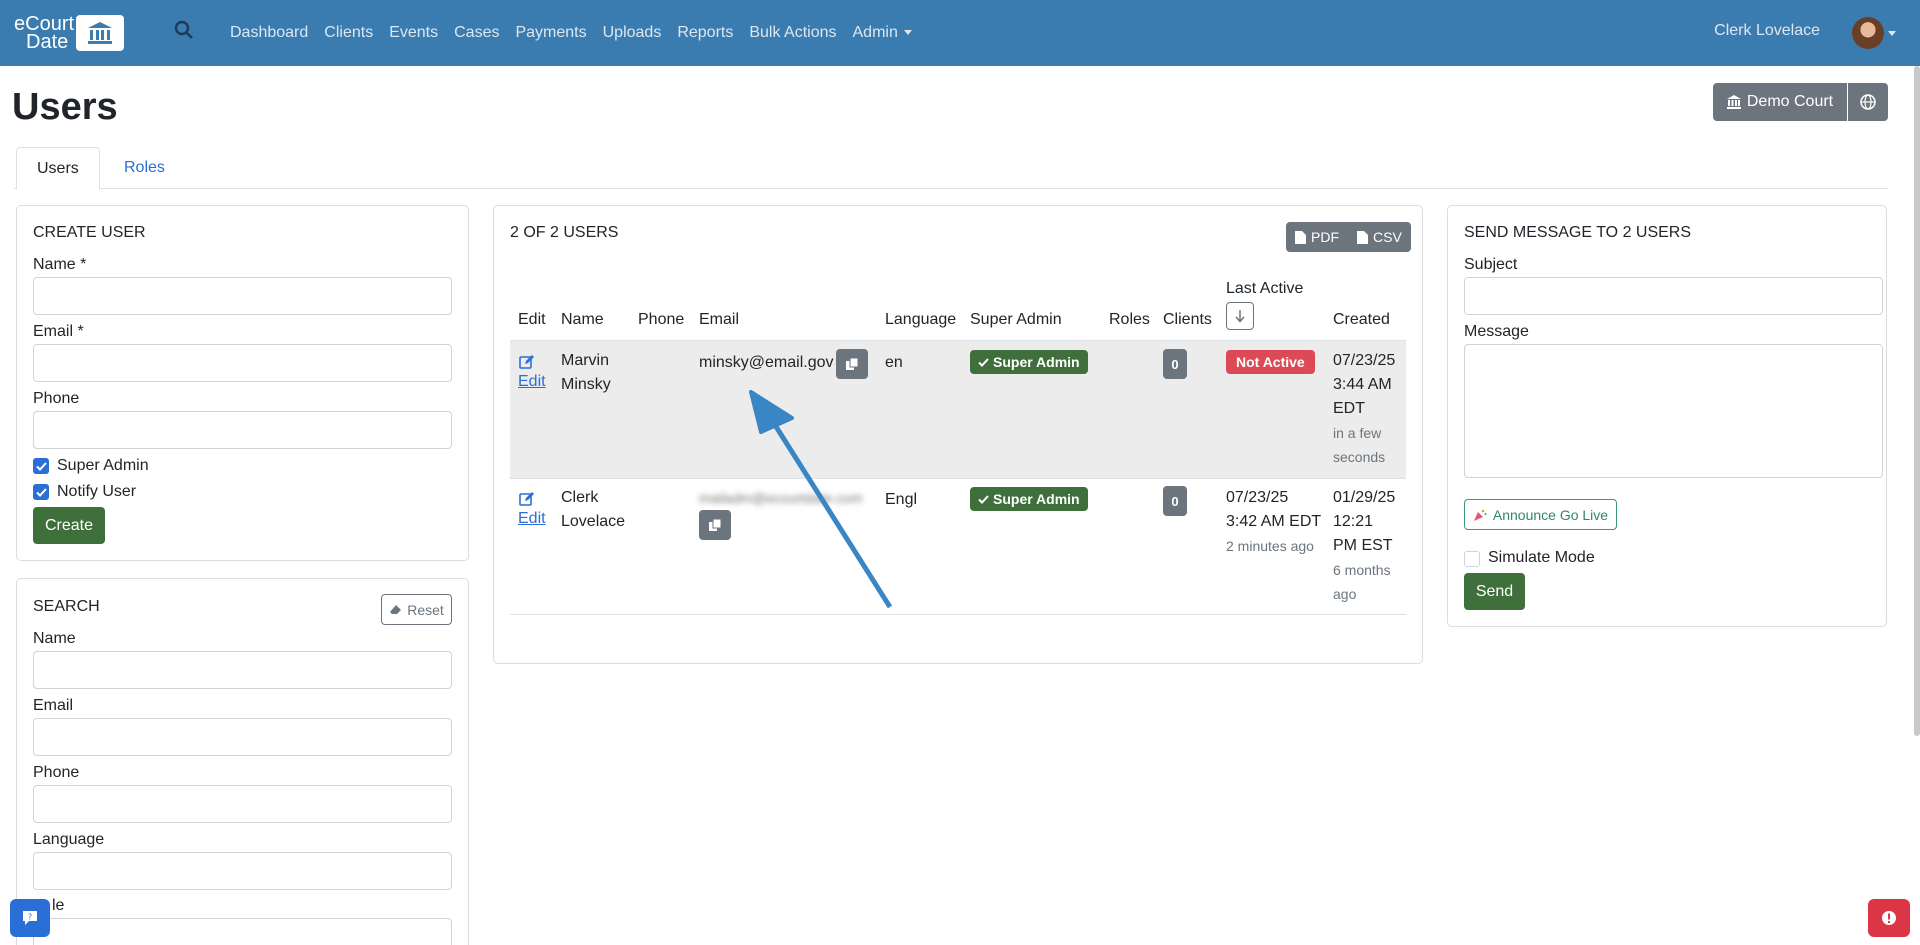  What do you see at coordinates (632, 33) in the screenshot?
I see `nav-uploads: Uploads` at bounding box center [632, 33].